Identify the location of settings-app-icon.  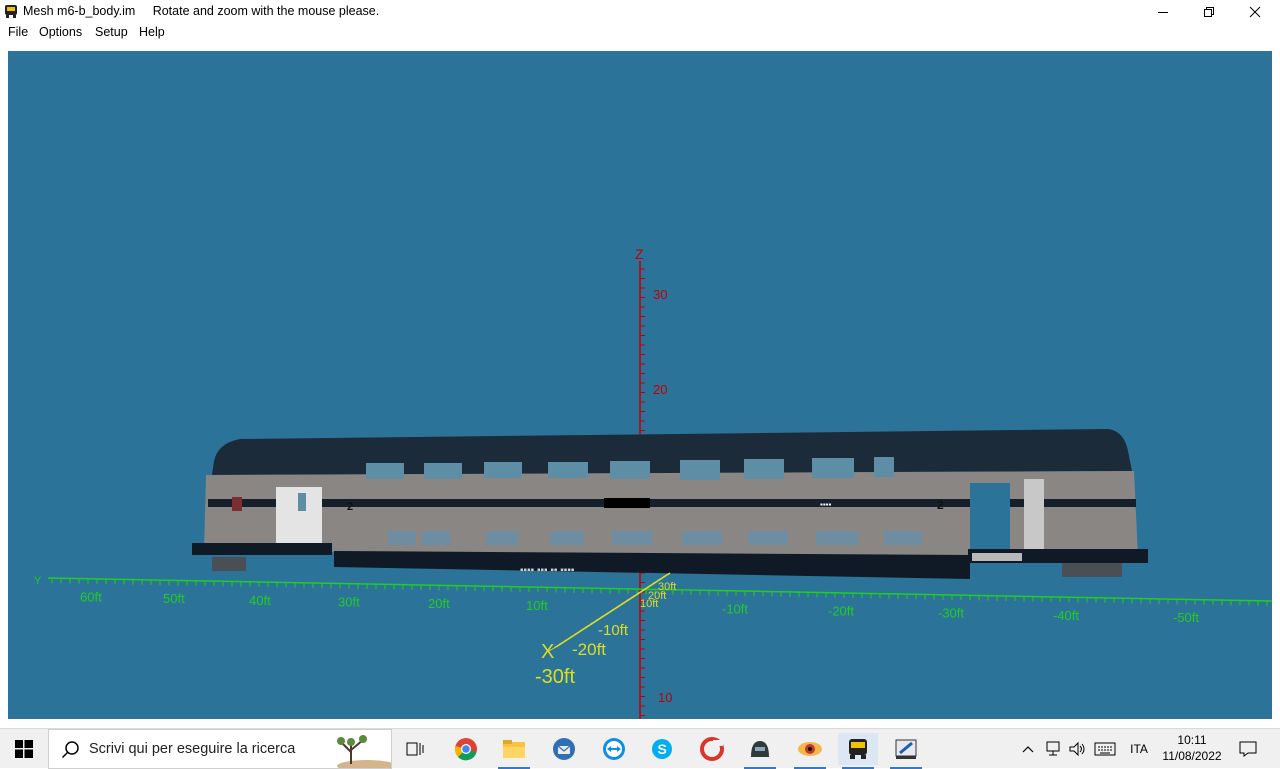
(906, 749).